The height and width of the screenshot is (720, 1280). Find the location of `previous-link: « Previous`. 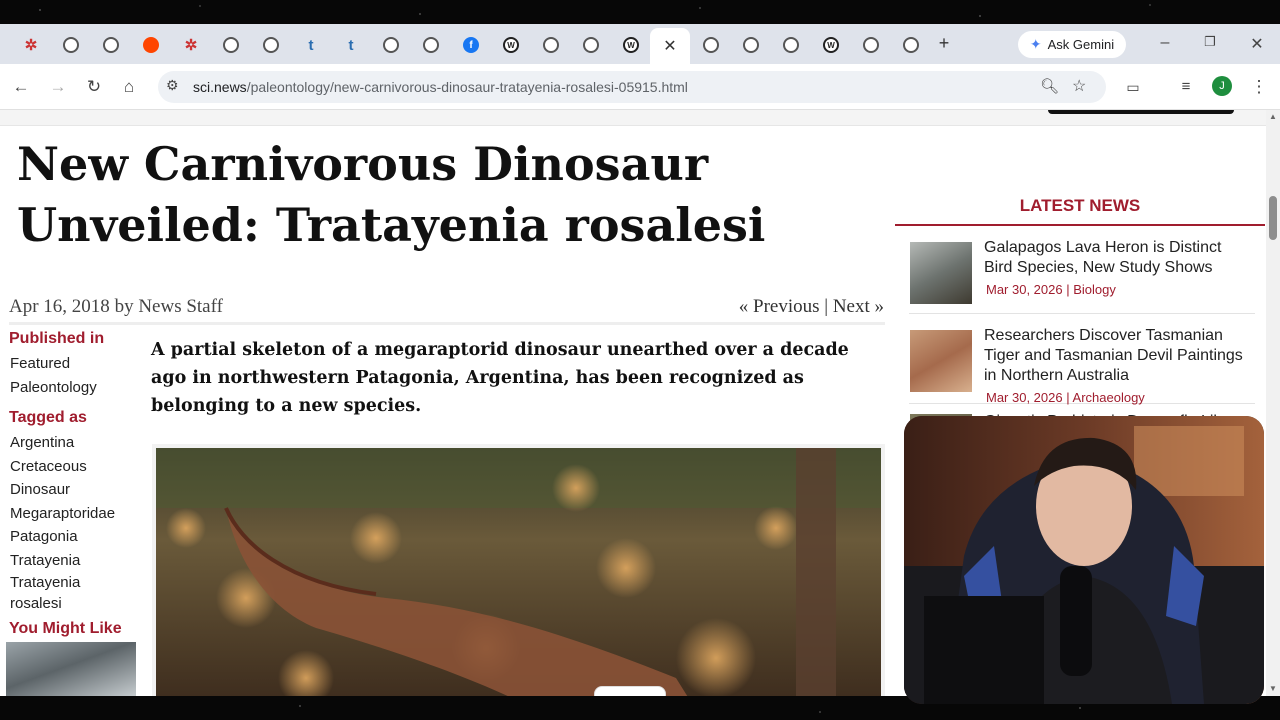

previous-link: « Previous is located at coordinates (779, 306).